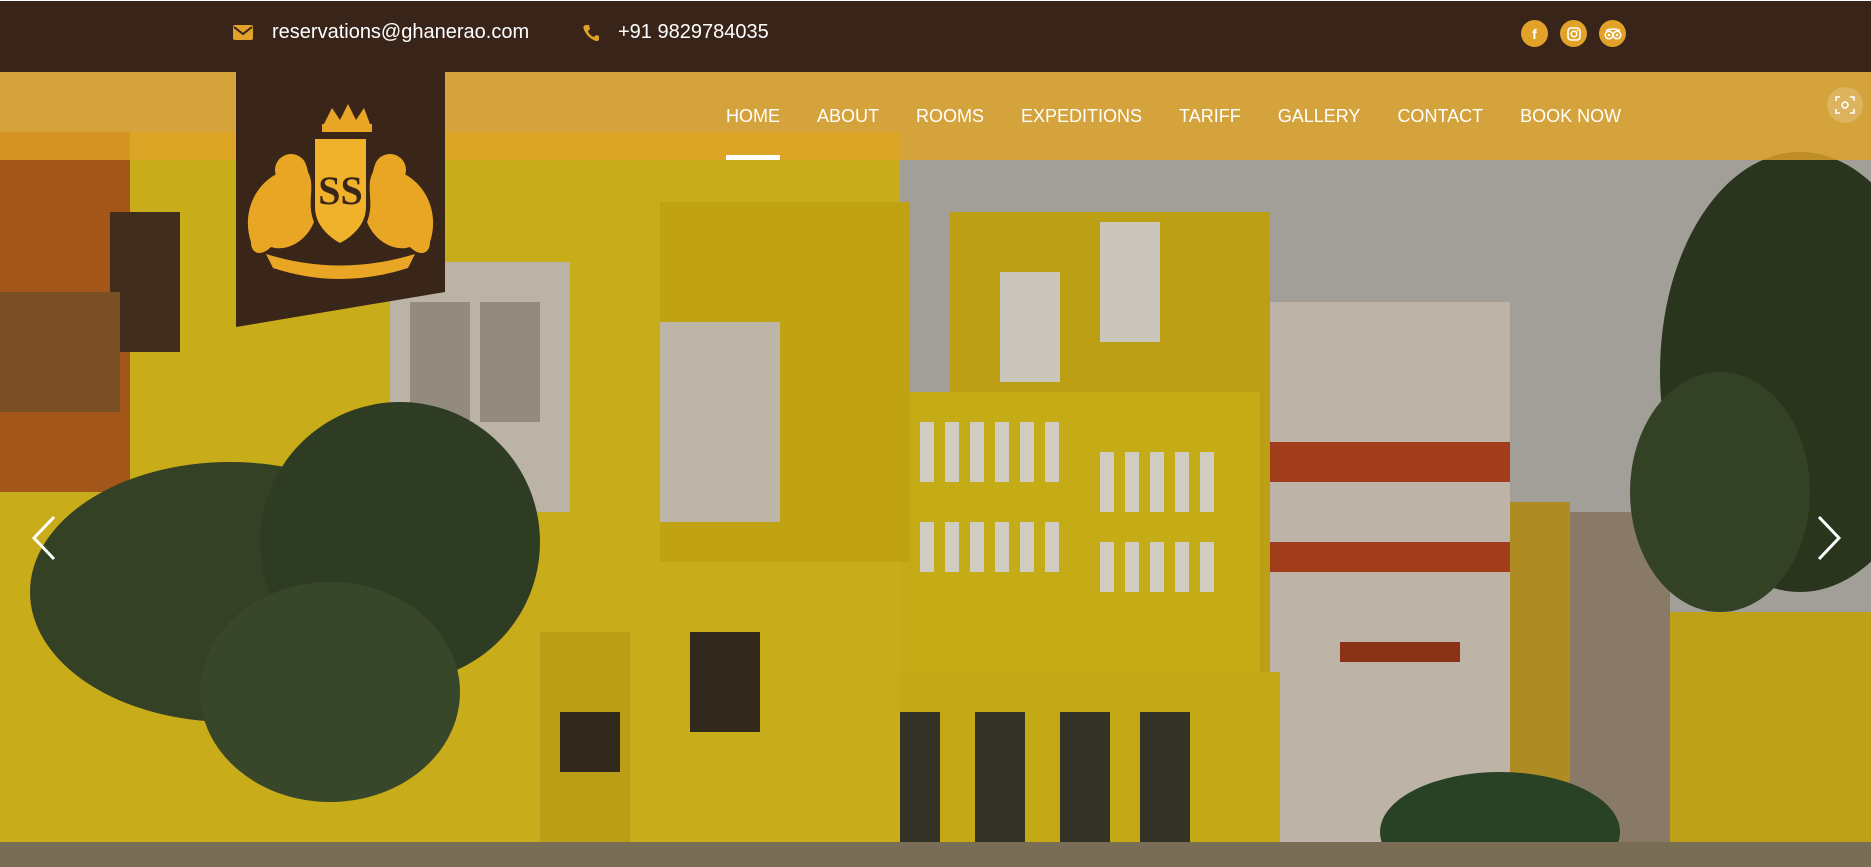  I want to click on nav-about: ABOUT, so click(848, 116).